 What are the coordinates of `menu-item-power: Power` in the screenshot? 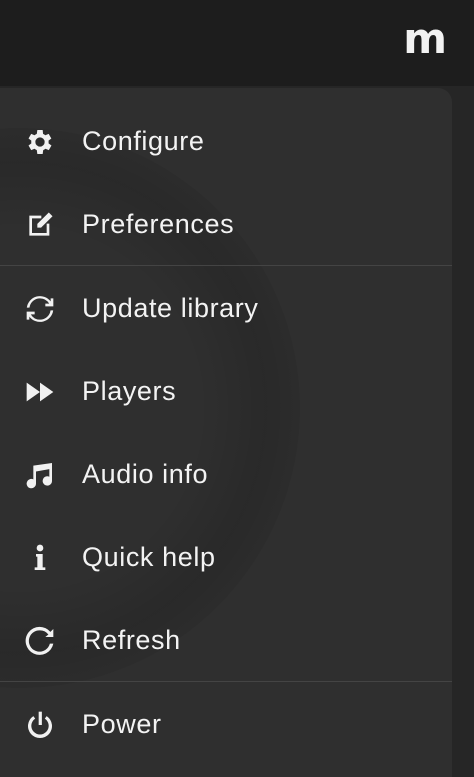 It's located at (226, 724).